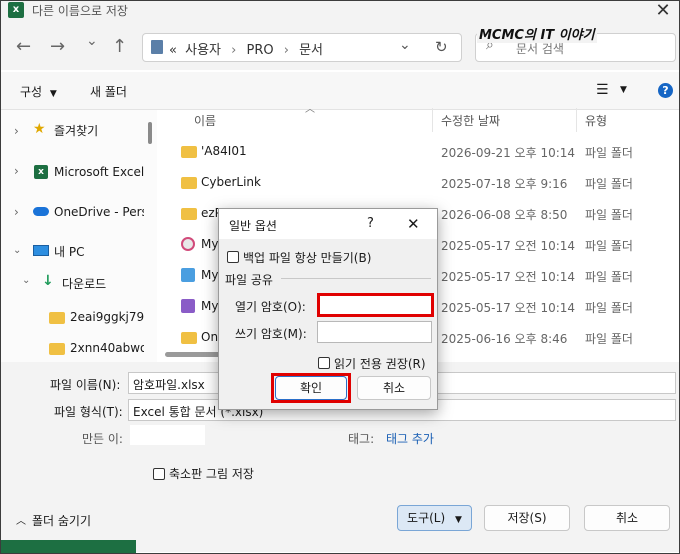  What do you see at coordinates (102, 439) in the screenshot?
I see `author-label: 만든 이:` at bounding box center [102, 439].